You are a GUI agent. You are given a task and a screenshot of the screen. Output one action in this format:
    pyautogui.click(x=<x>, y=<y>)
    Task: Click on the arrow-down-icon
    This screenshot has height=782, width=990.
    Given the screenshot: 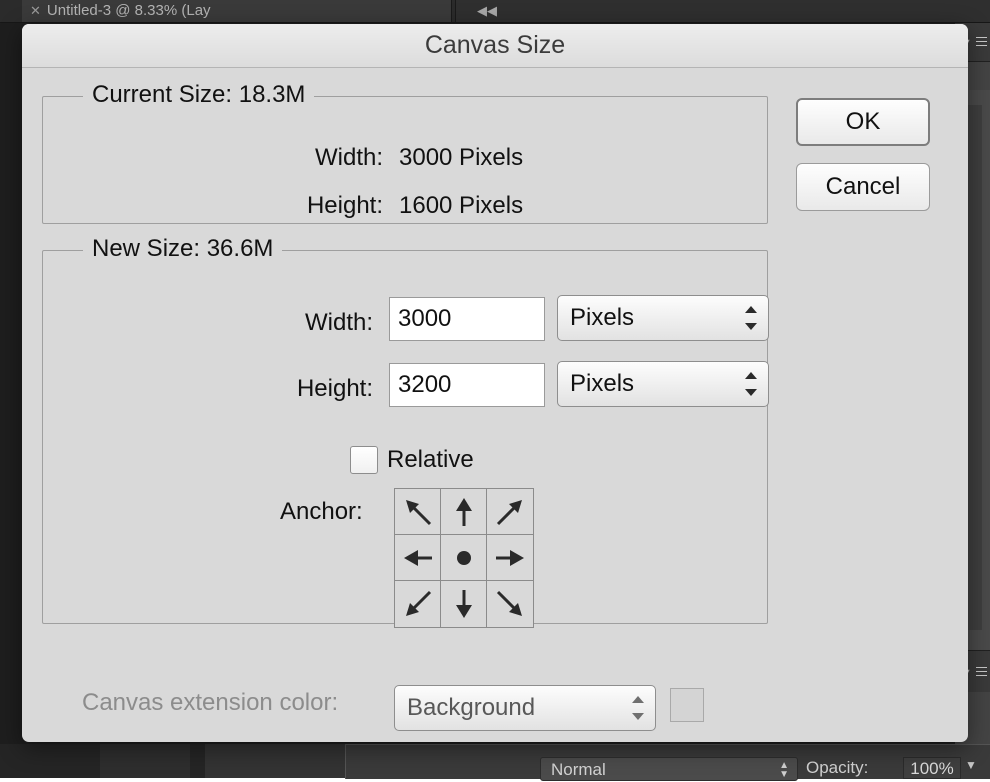 What is the action you would take?
    pyautogui.click(x=463, y=604)
    